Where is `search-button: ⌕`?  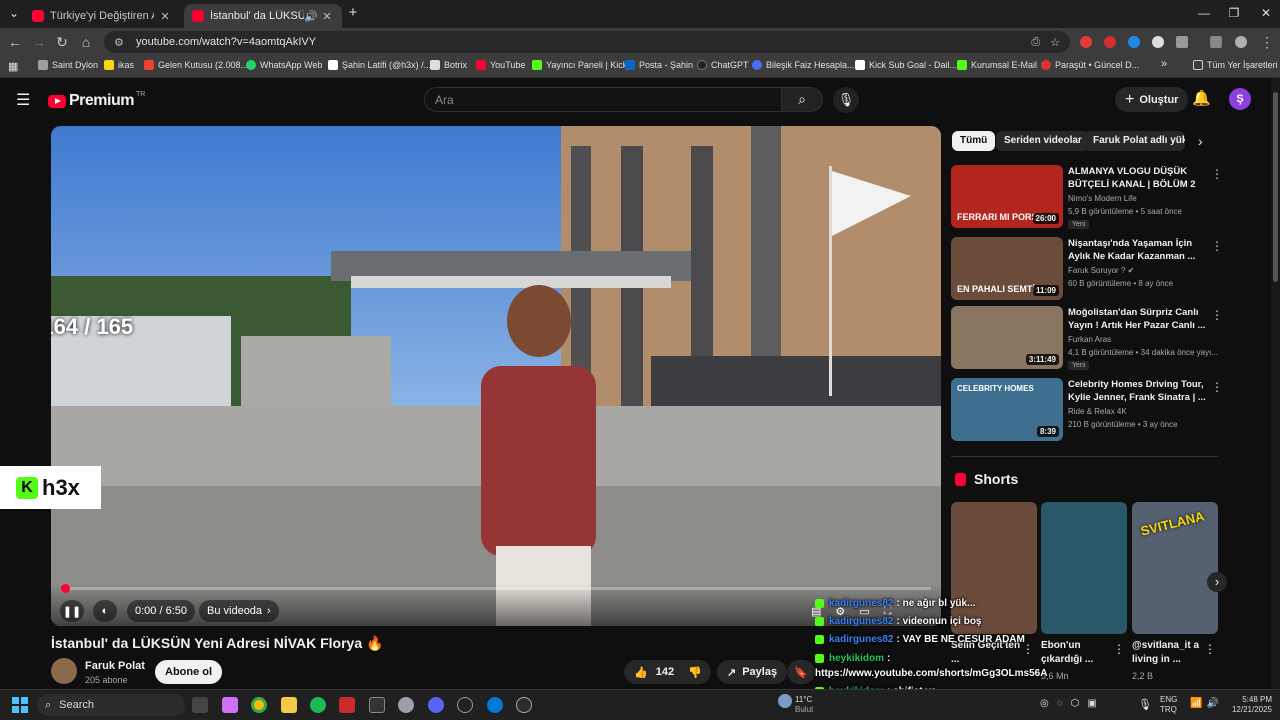
search-button: ⌕ is located at coordinates (802, 99).